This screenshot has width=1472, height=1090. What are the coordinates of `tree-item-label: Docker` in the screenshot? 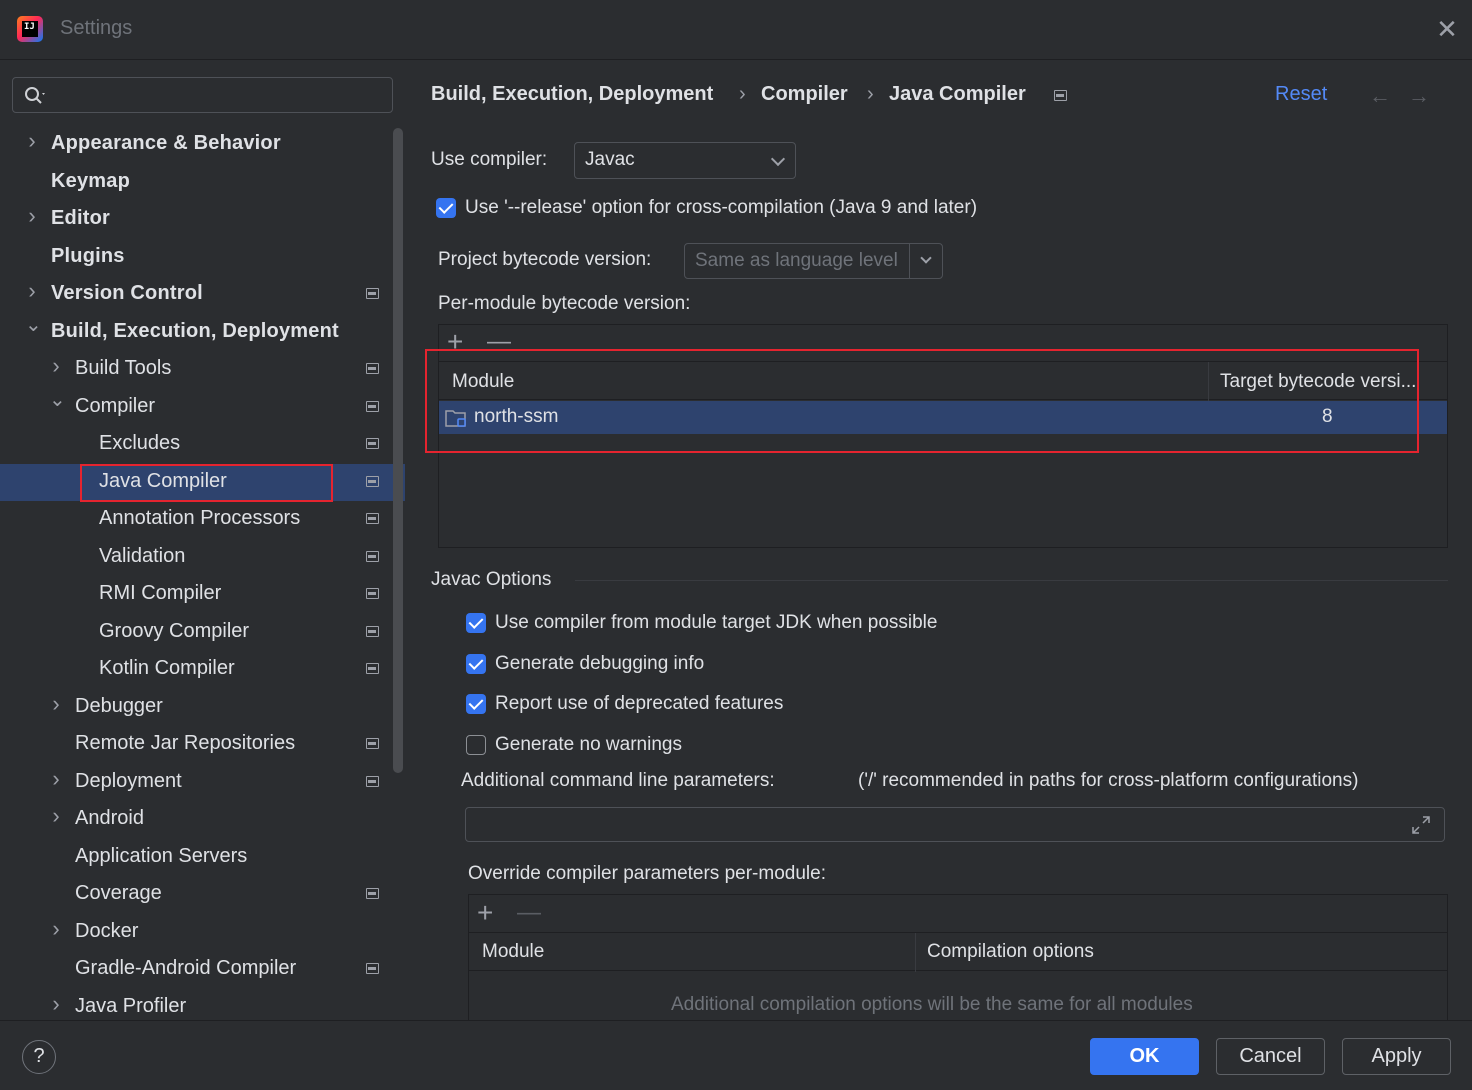 It's located at (107, 930).